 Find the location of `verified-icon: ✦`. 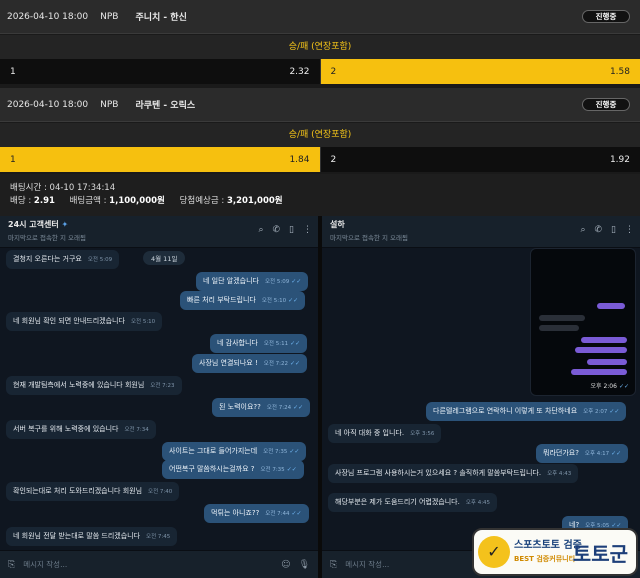

verified-icon: ✦ is located at coordinates (65, 224).